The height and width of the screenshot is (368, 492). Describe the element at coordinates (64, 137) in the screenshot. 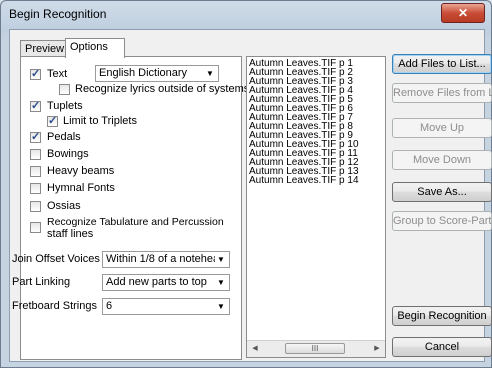

I see `pedals-label: Pedals` at that location.